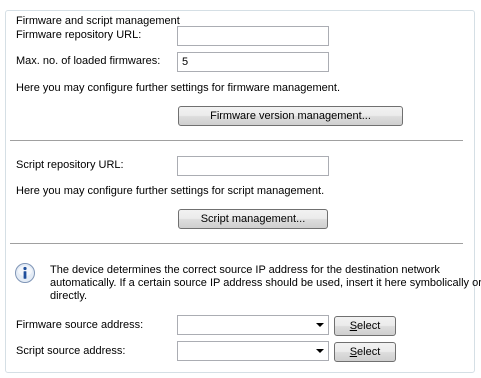 This screenshot has width=481, height=378. I want to click on script-source-select-button: Select, so click(365, 352).